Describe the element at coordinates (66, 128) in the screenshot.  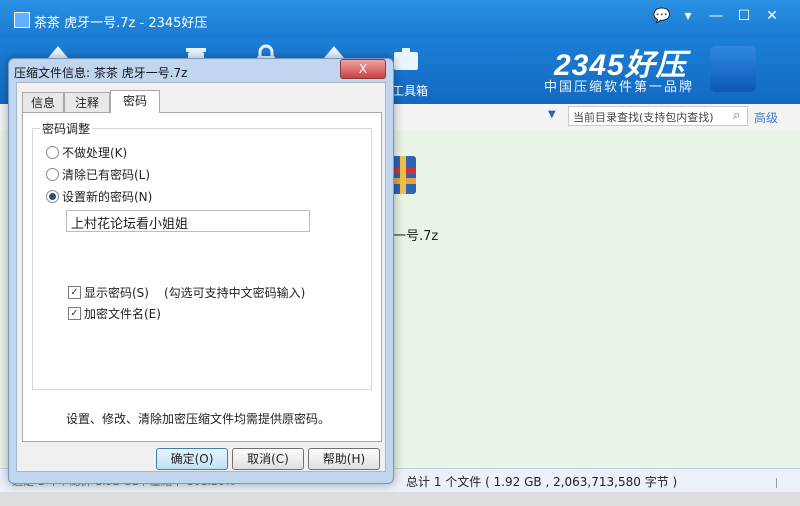
I see `group-title: 密码调整` at that location.